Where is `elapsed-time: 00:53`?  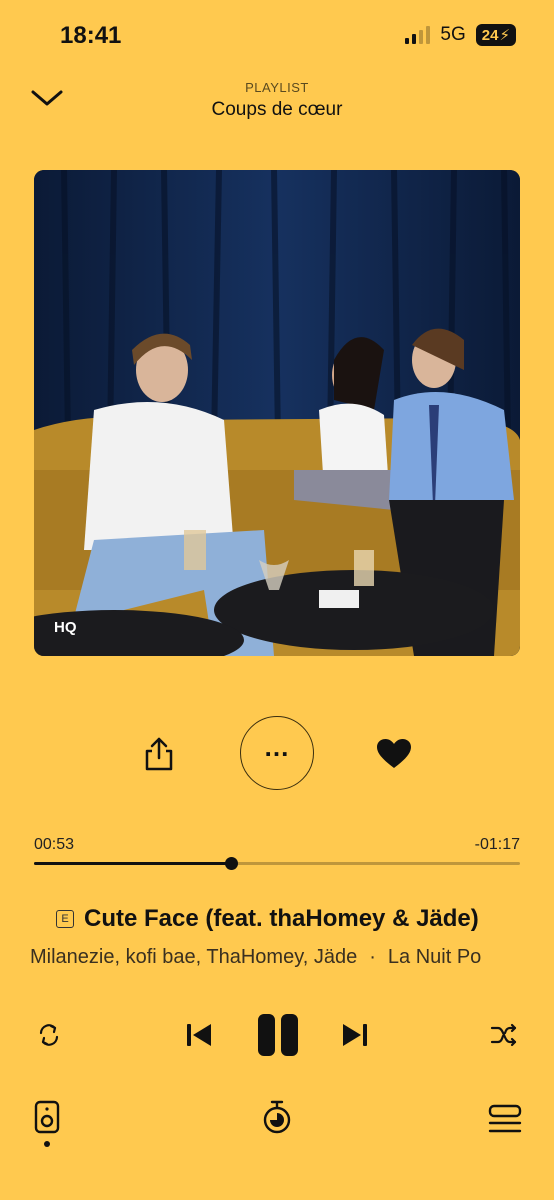 elapsed-time: 00:53 is located at coordinates (54, 844).